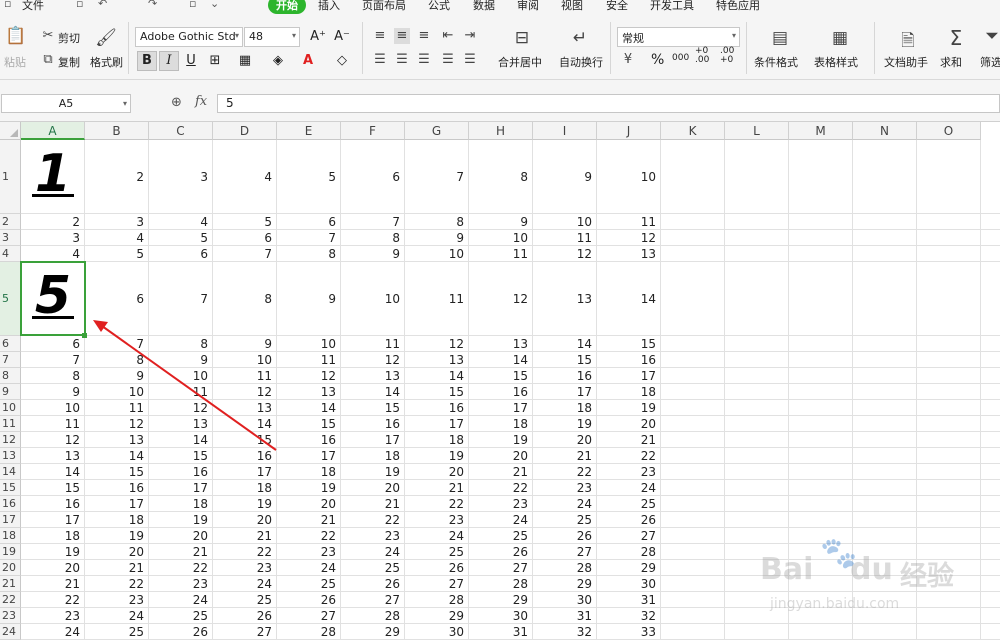  I want to click on print-icon: ▫, so click(192, 5).